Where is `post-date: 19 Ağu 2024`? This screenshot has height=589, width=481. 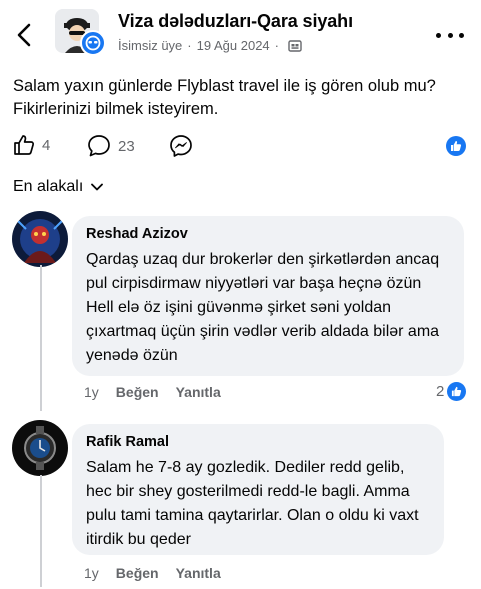
post-date: 19 Ağu 2024 is located at coordinates (233, 45).